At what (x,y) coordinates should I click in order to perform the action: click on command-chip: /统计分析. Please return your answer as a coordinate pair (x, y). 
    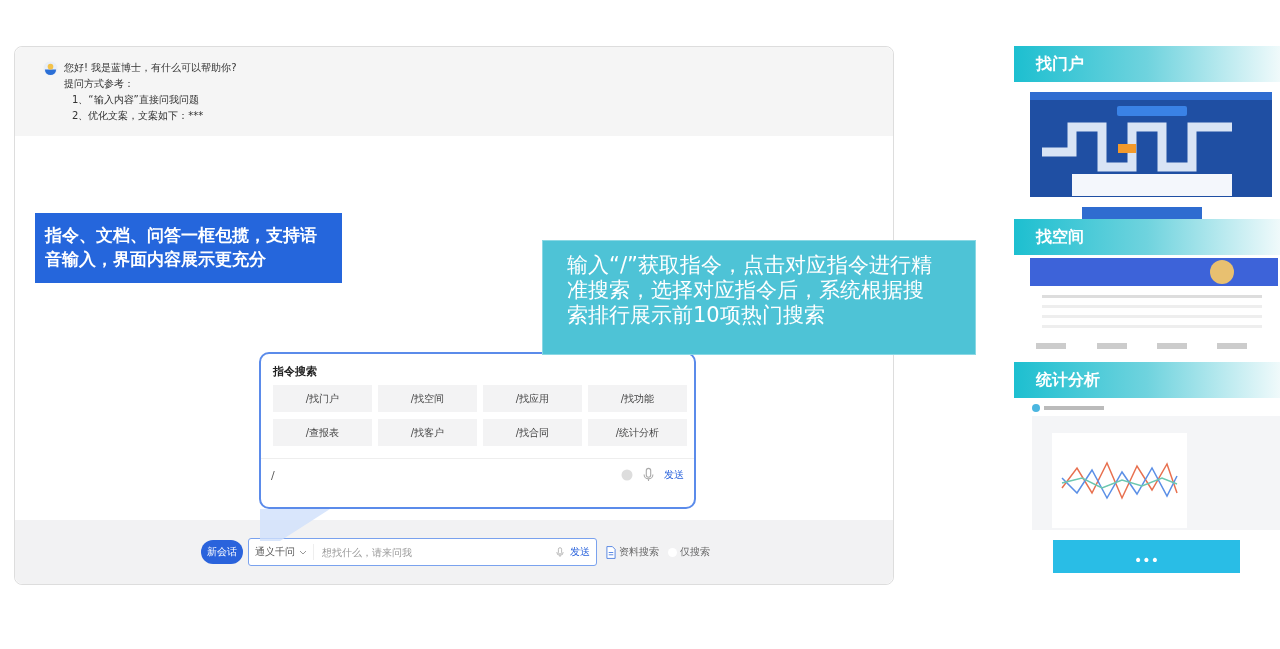
    Looking at the image, I should click on (637, 432).